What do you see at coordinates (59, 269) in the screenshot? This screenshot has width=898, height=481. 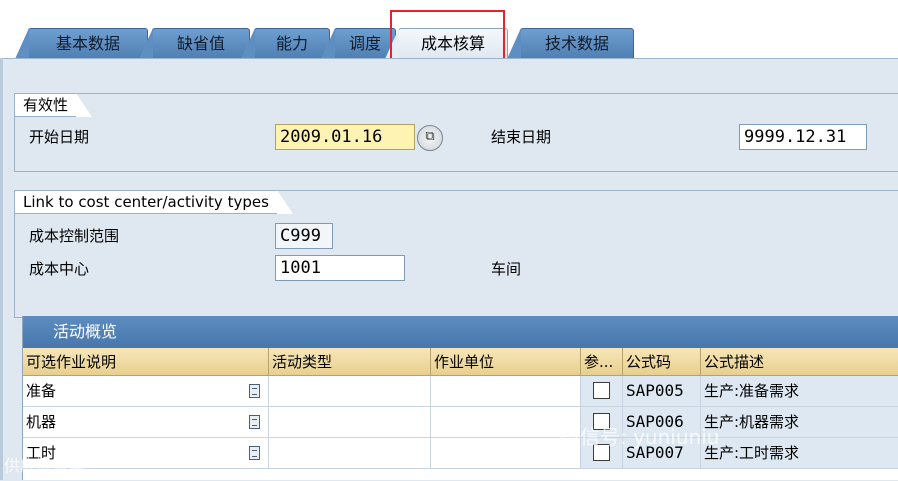 I see `cost-center-label: 成本中心` at bounding box center [59, 269].